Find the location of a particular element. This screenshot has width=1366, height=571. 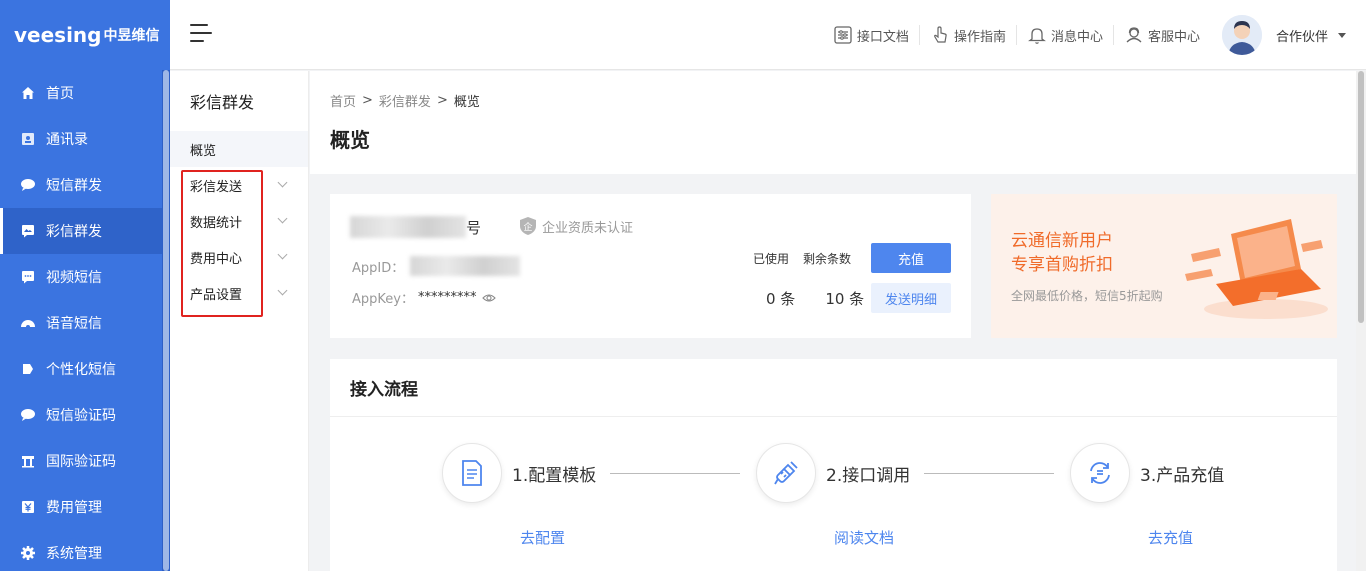

message-center-label: 消息中心 is located at coordinates (1076, 37).